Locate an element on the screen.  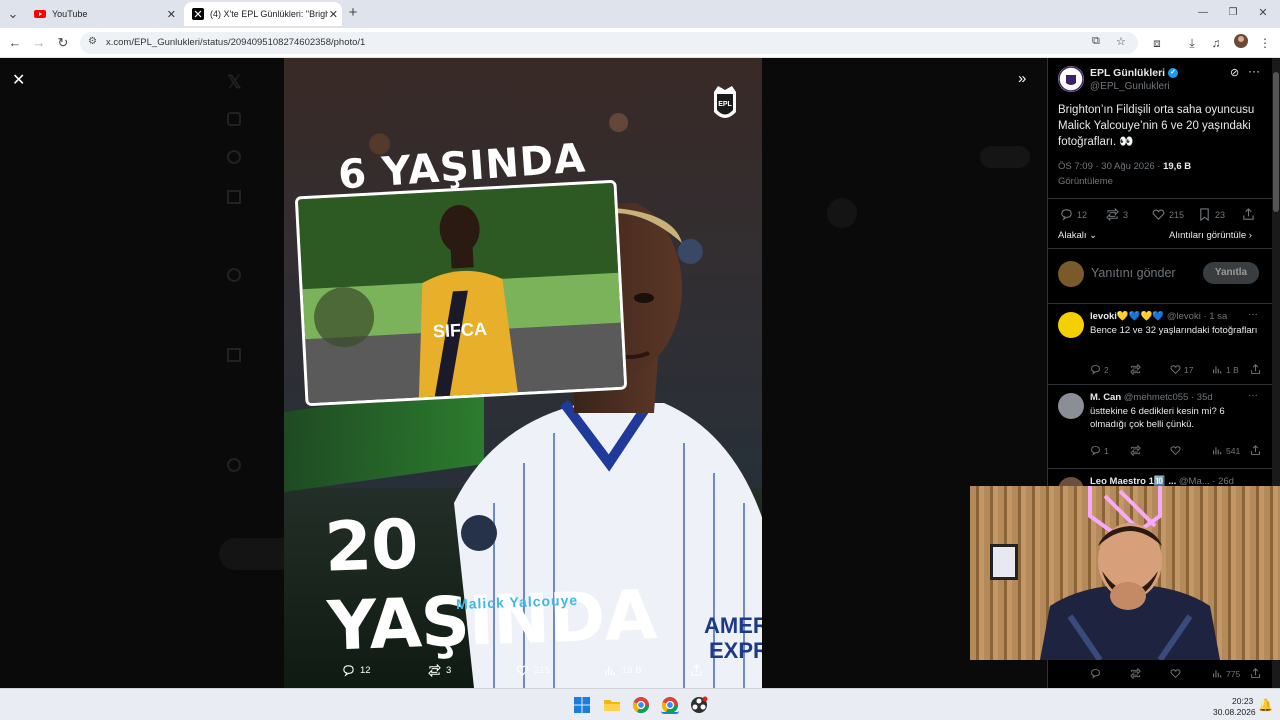
chrome-active-icon is located at coordinates (670, 705).